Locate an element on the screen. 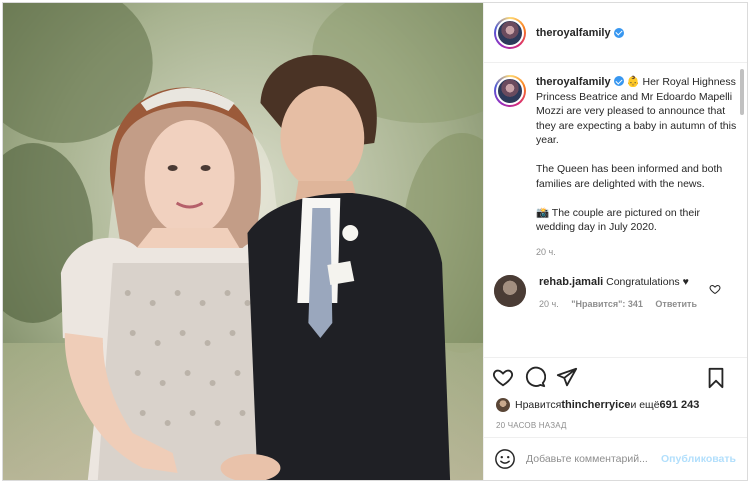 Image resolution: width=750 pixels, height=483 pixels. share-icon is located at coordinates (567, 377).